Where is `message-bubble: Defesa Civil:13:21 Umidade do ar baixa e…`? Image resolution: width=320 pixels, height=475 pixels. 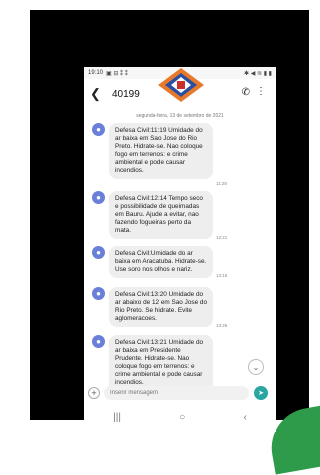
message-bubble: Defesa Civil:13:21 Umidade do ar baixa e… is located at coordinates (161, 361).